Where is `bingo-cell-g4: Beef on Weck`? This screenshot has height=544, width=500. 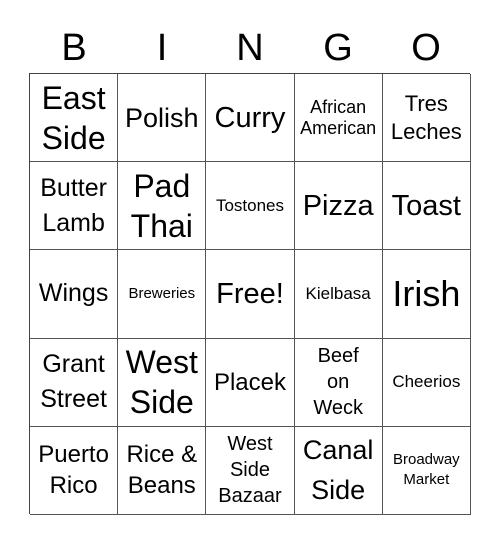 bingo-cell-g4: Beef on Weck is located at coordinates (338, 382).